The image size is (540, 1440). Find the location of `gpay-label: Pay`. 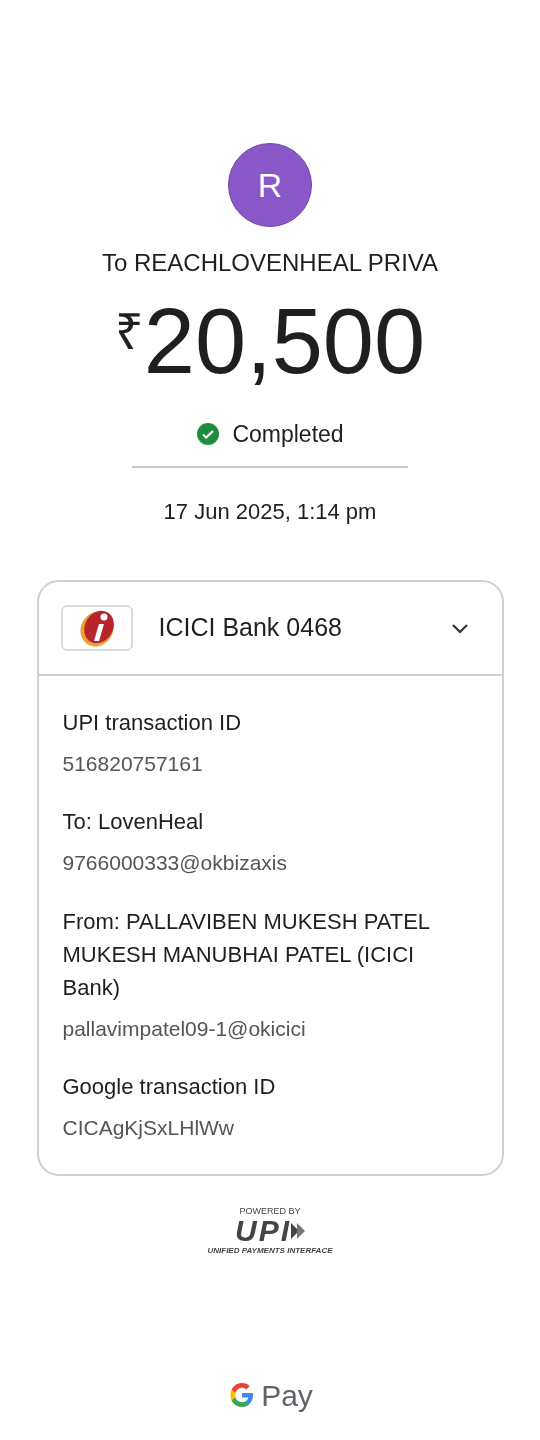

gpay-label: Pay is located at coordinates (287, 1395).